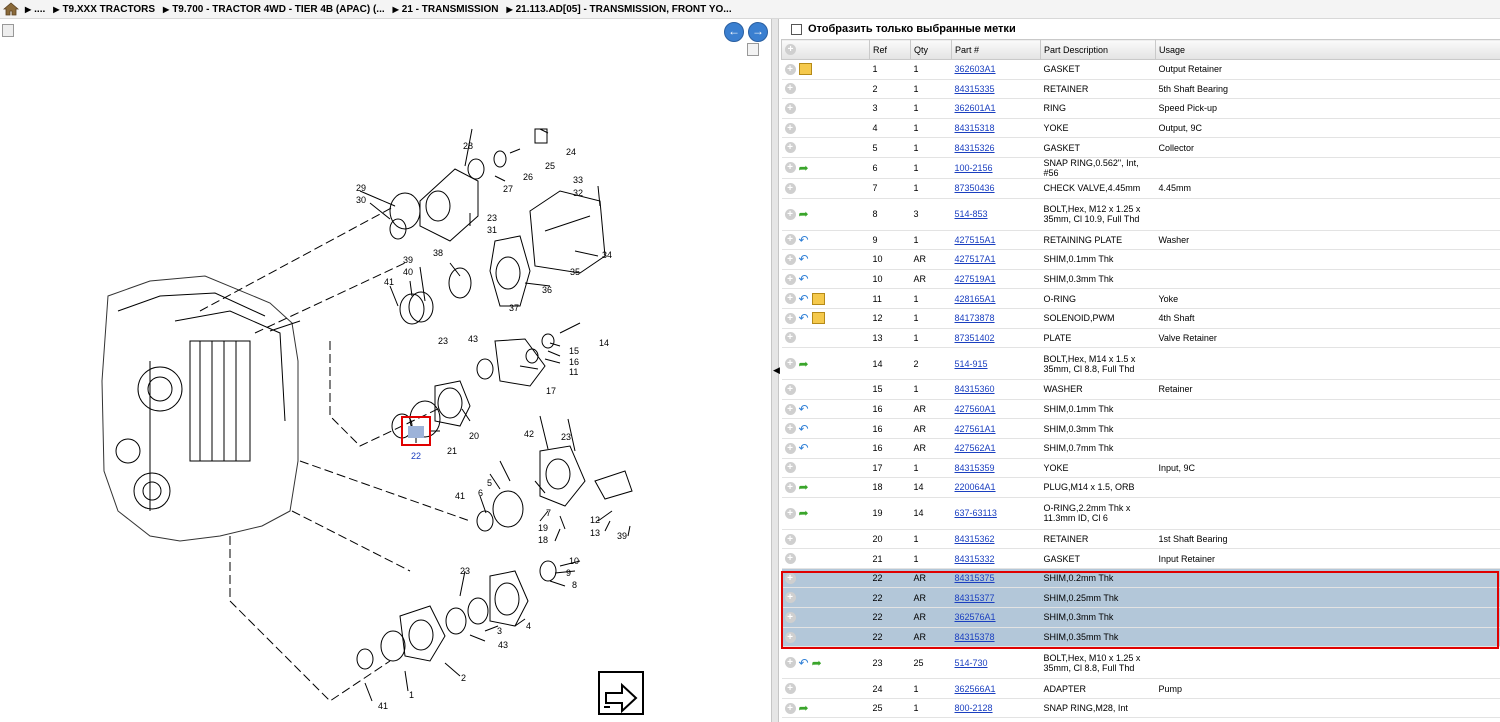  I want to click on table-row: +3 1 362601A1 RING Speed Pick-up, so click(1140, 108).